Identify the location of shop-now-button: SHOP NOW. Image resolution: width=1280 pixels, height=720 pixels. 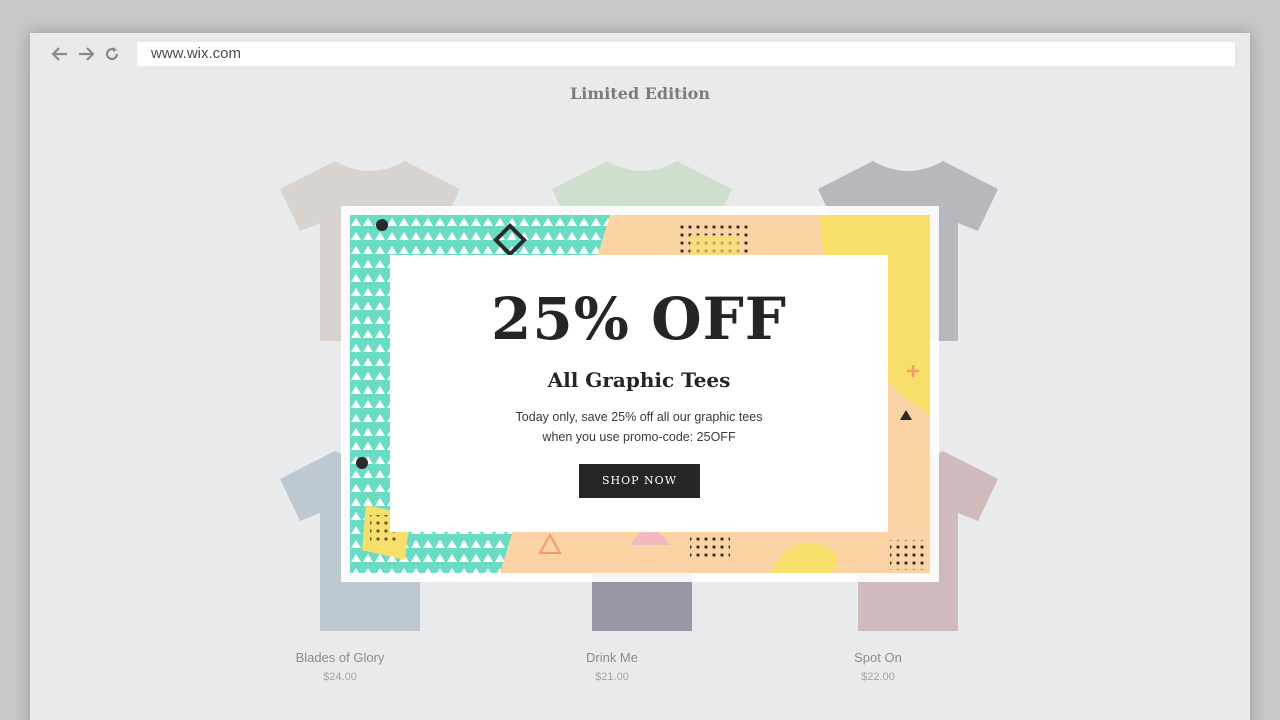
(639, 481).